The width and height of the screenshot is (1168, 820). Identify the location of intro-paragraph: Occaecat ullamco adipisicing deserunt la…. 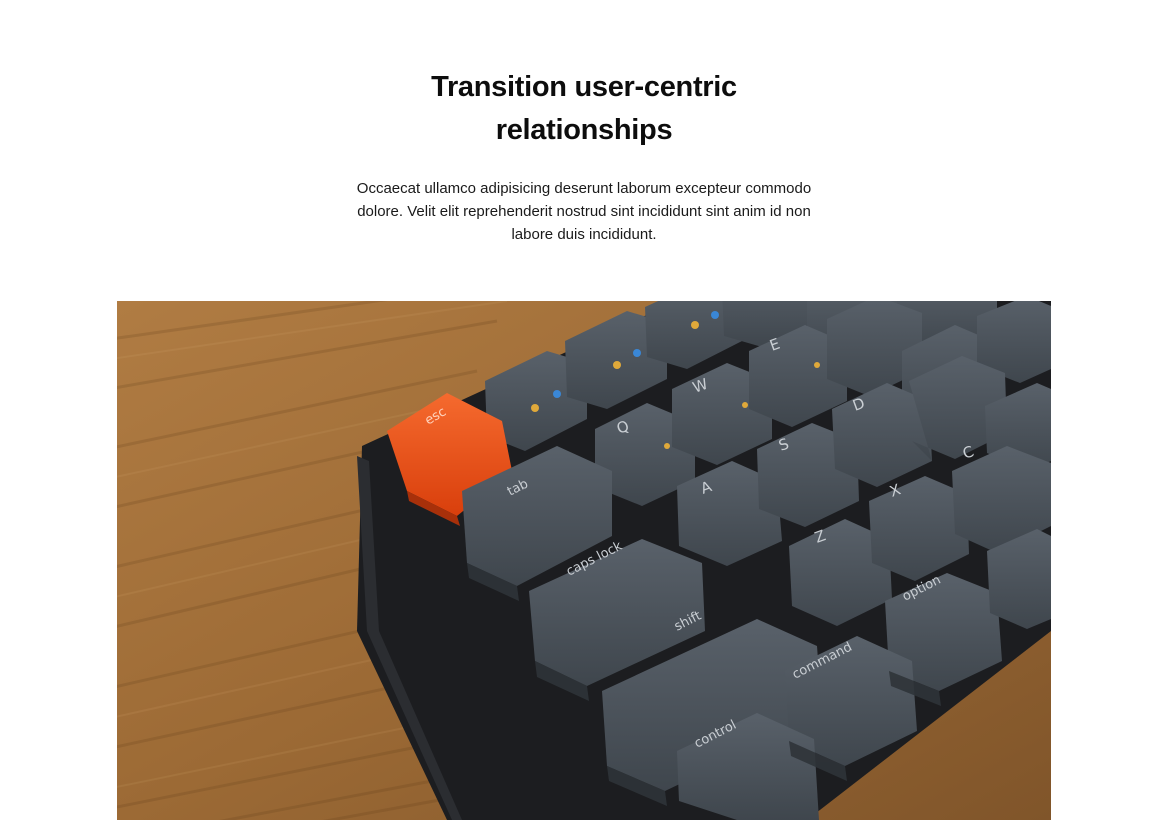
(584, 211).